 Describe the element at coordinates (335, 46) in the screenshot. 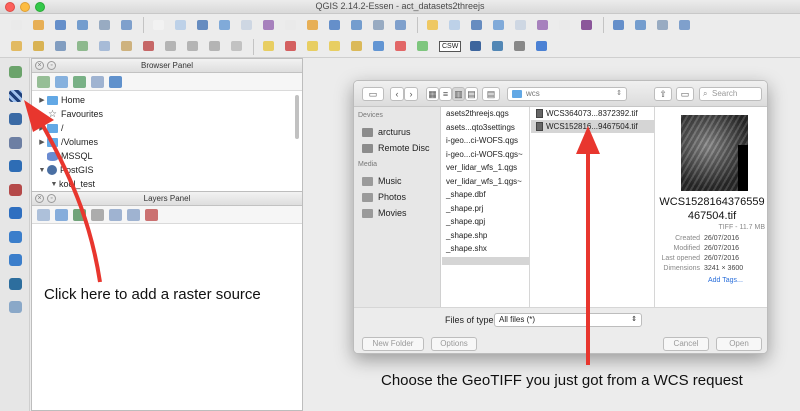

I see `move-label-icon` at that location.